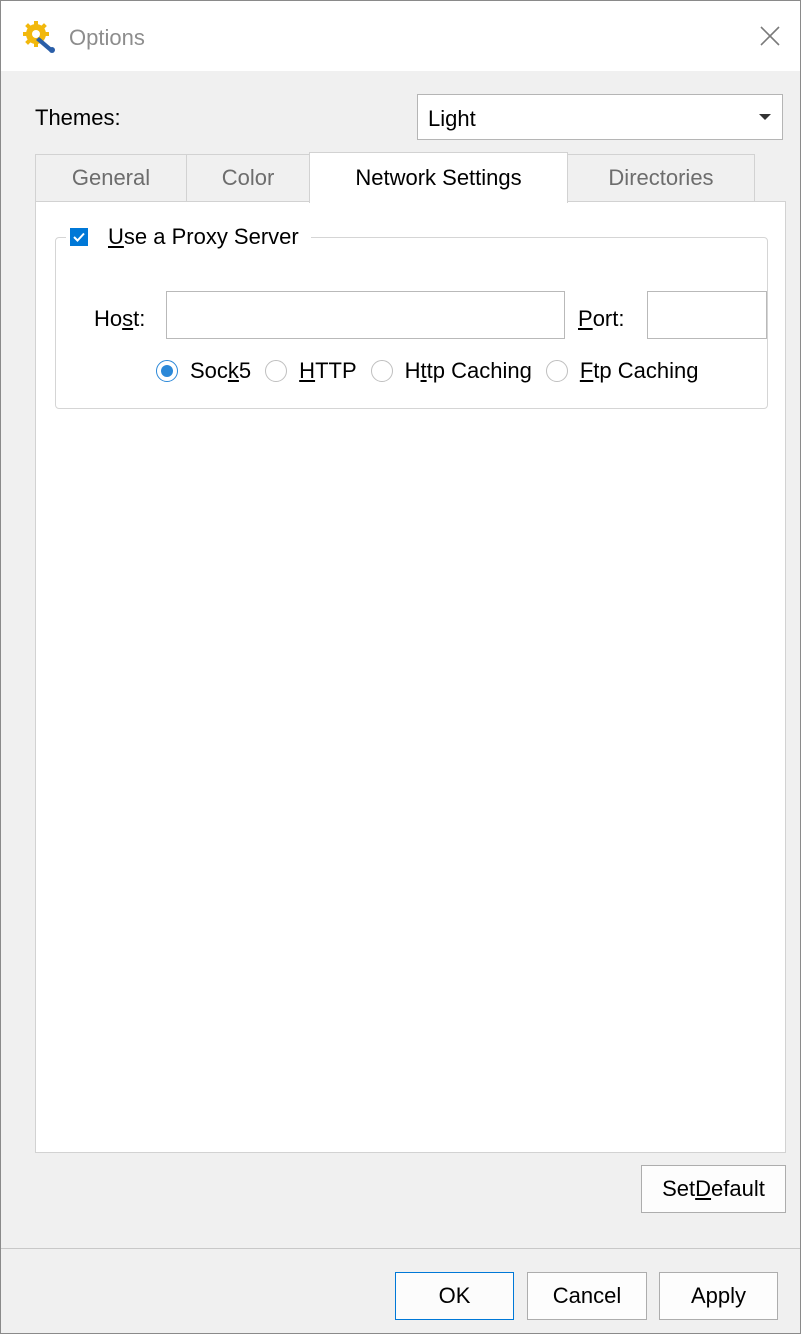  What do you see at coordinates (600, 117) in the screenshot?
I see `themes-dropdown: Light` at bounding box center [600, 117].